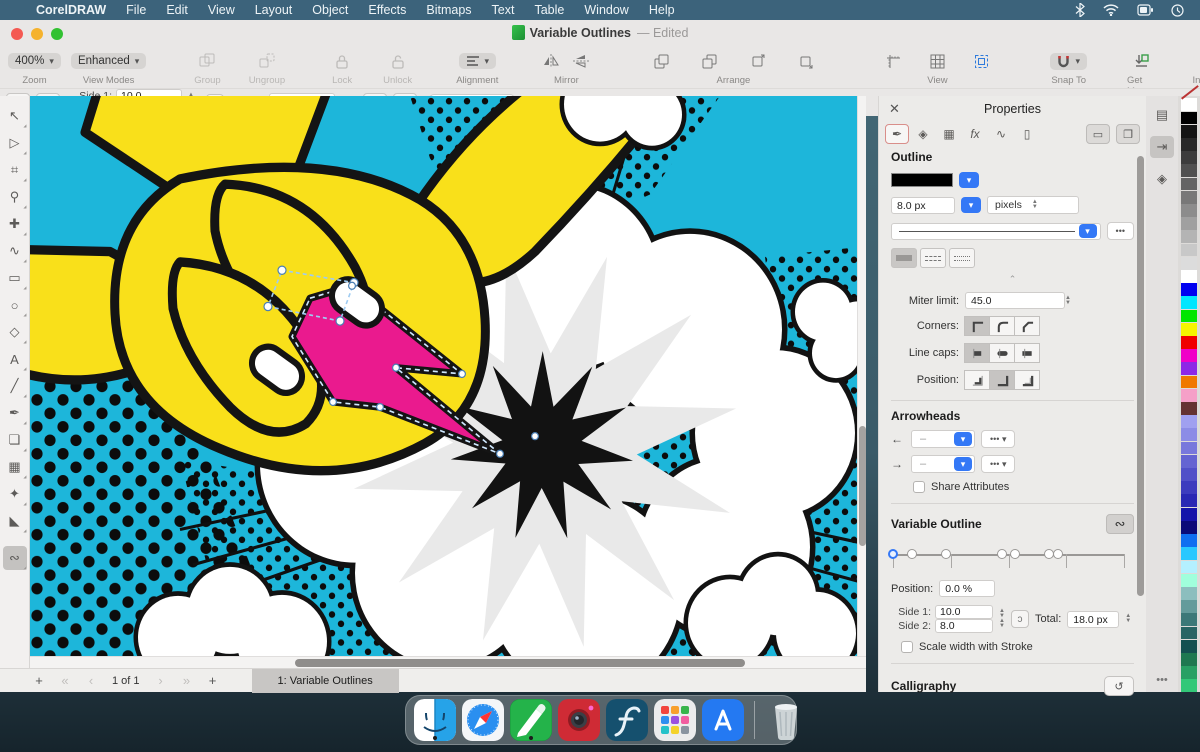  Describe the element at coordinates (1128, 618) in the screenshot. I see `vo-total-stepper: ▲ ▼` at that location.